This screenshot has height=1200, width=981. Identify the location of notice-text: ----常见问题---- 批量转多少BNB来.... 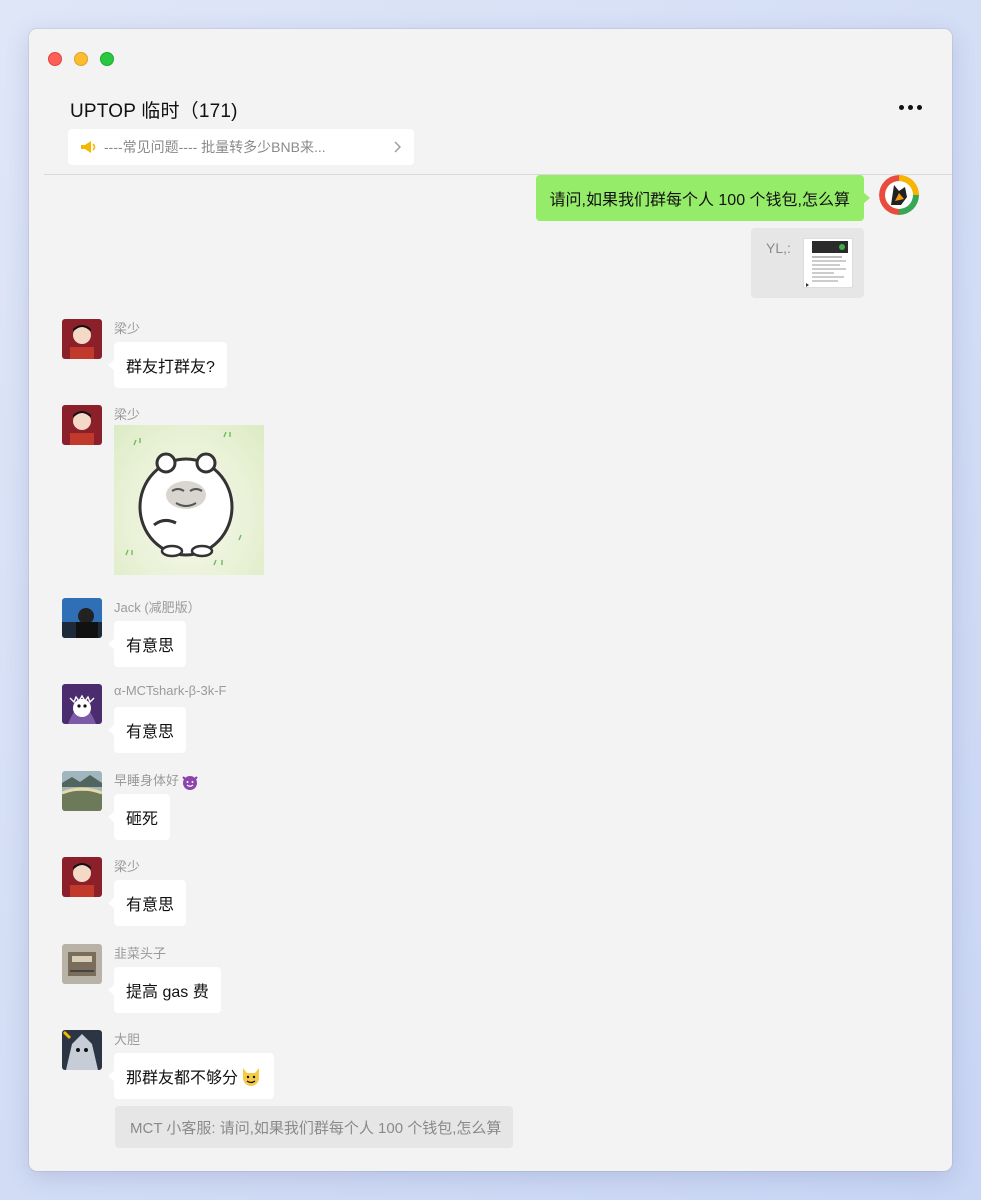
(215, 147).